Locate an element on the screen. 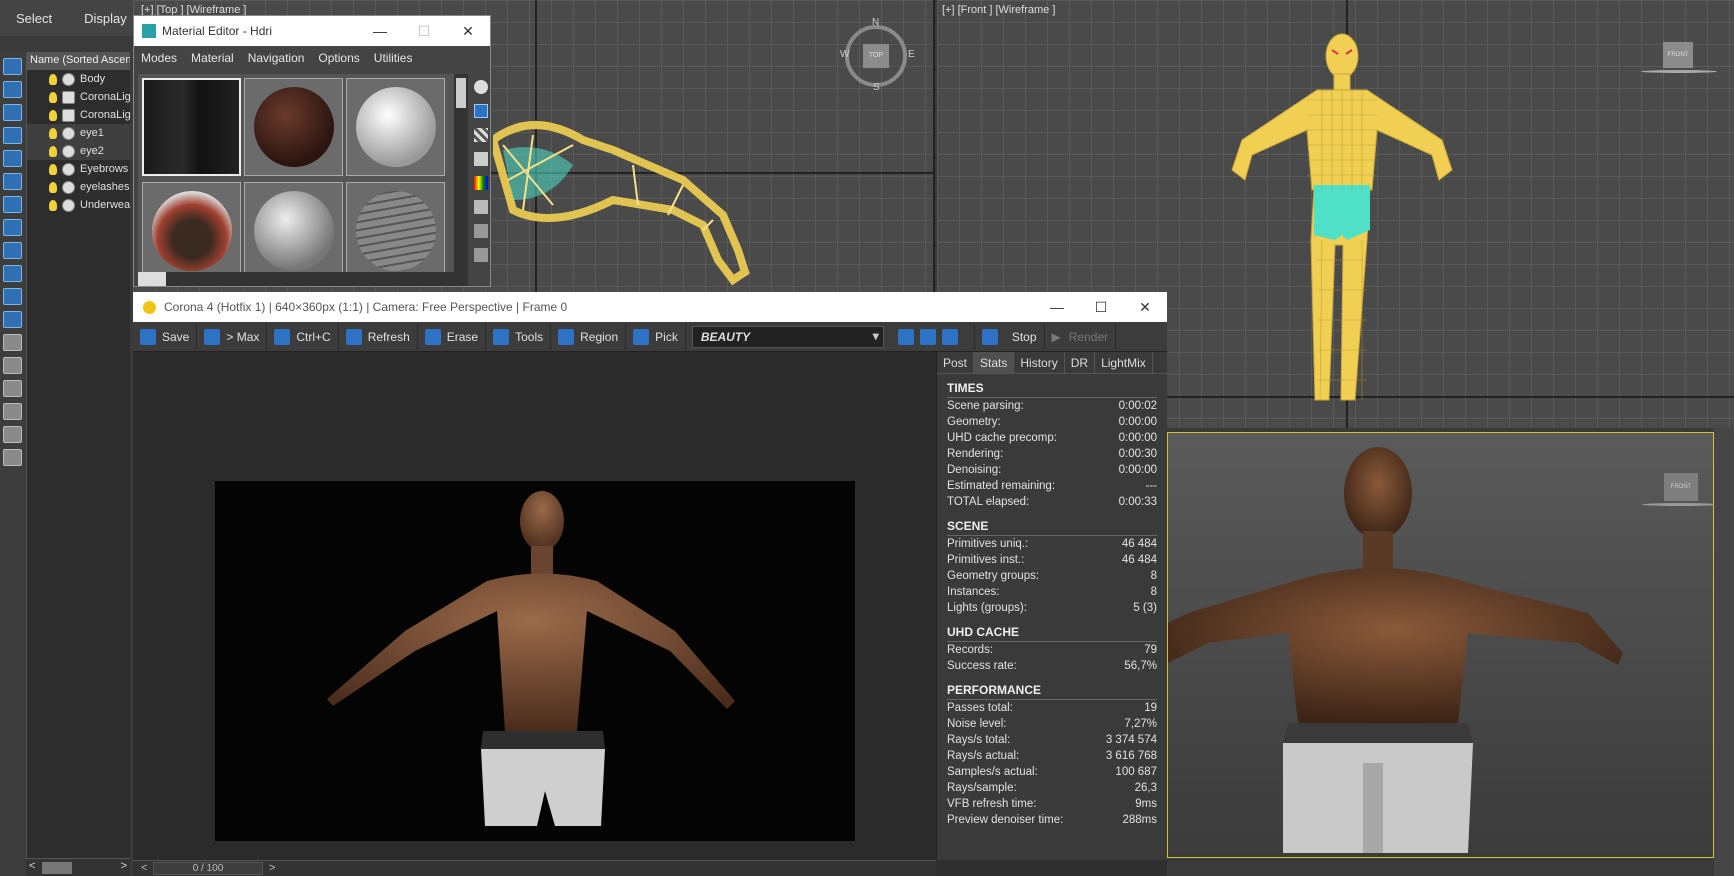 Image resolution: width=1734 pixels, height=876 pixels. scroll-left-icon: < is located at coordinates (32, 866).